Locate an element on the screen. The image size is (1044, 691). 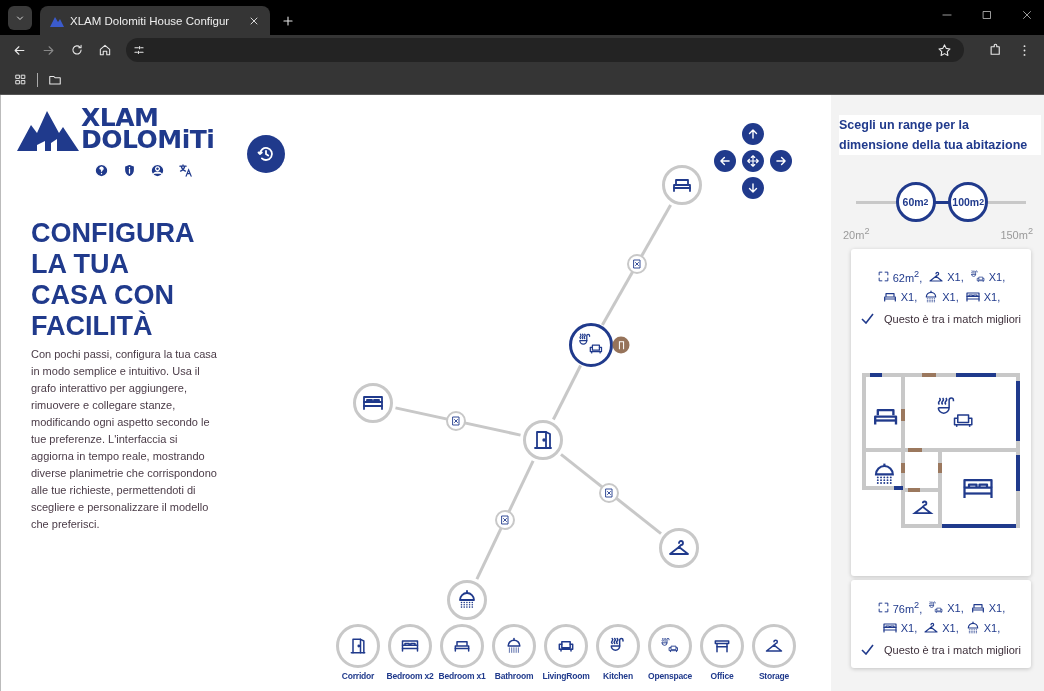
shield-info-icon is located at coordinates (129, 170).